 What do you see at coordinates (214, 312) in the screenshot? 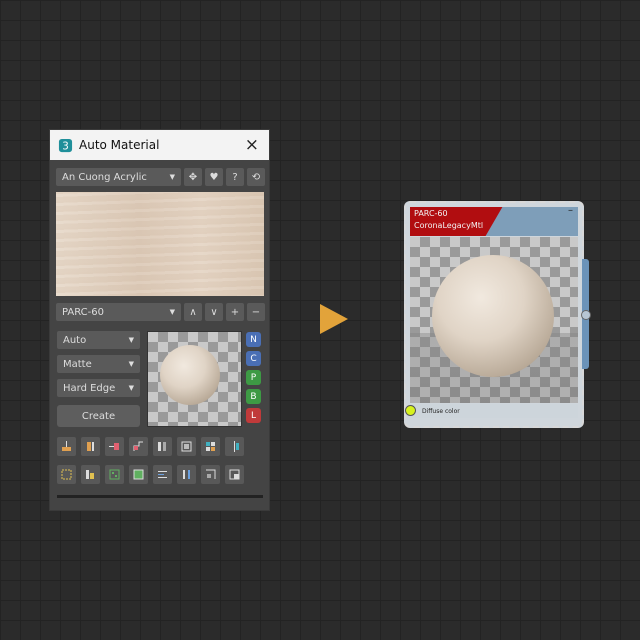
I see `next-button: ∨` at bounding box center [214, 312].